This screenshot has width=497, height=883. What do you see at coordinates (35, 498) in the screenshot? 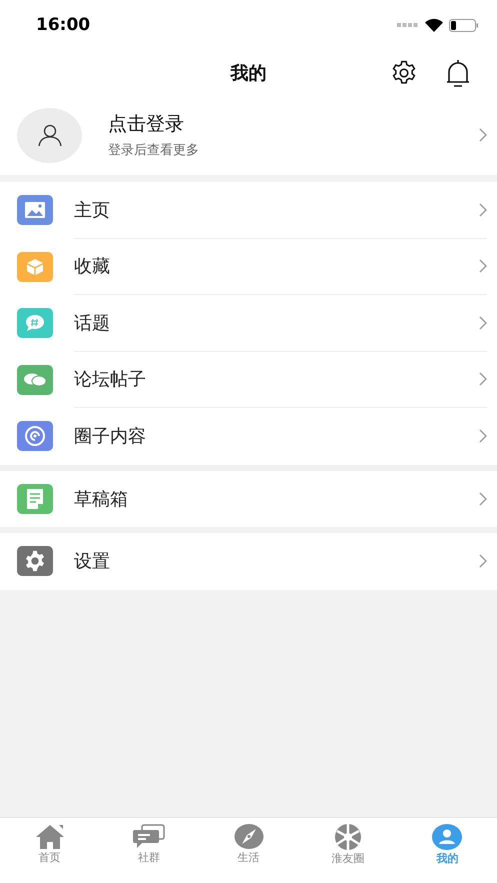
I see `note-icon` at bounding box center [35, 498].